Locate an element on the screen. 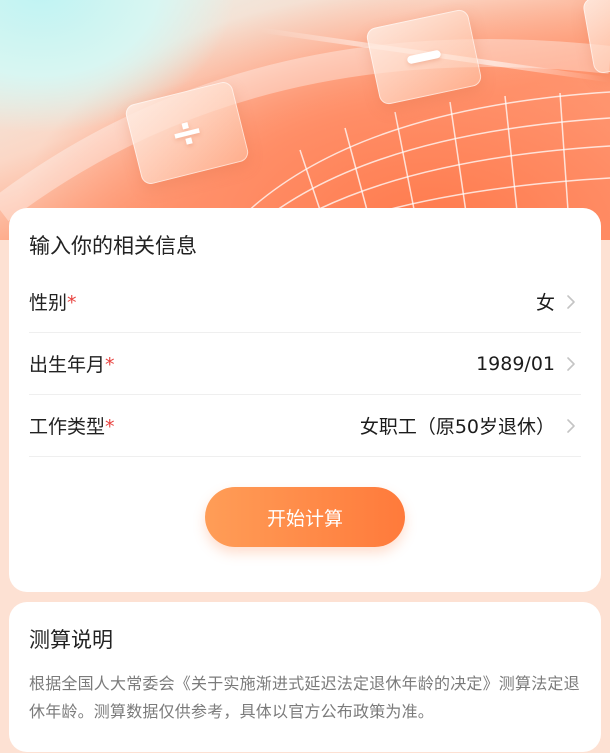  minus-icon is located at coordinates (424, 57).